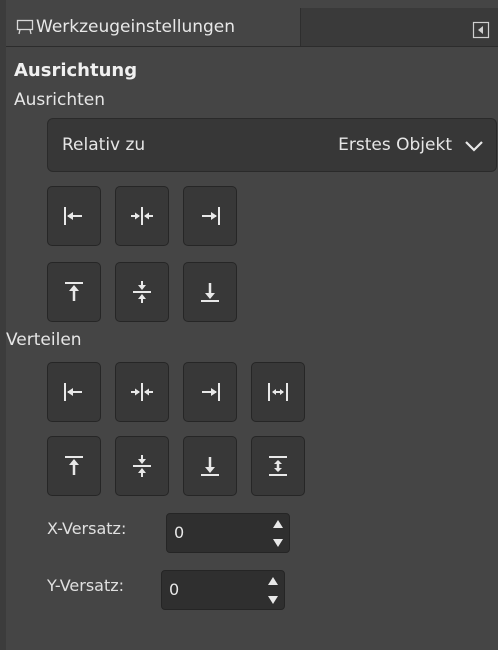 This screenshot has width=498, height=650. Describe the element at coordinates (86, 585) in the screenshot. I see `y-offset-label: Y-Versatz:` at that location.